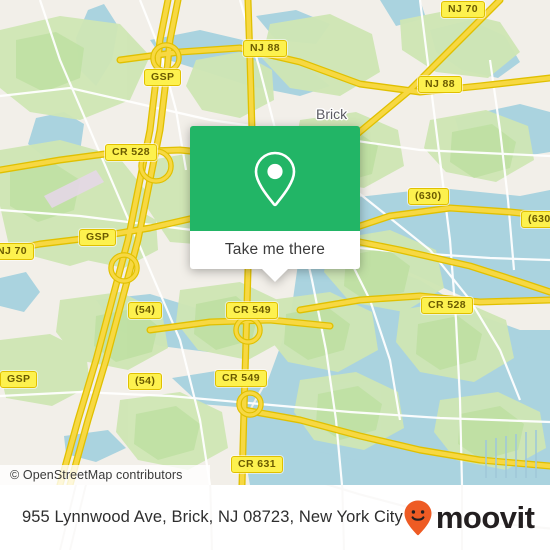  Describe the element at coordinates (447, 305) in the screenshot. I see `shield-cr-528-east: CR 528` at that location.